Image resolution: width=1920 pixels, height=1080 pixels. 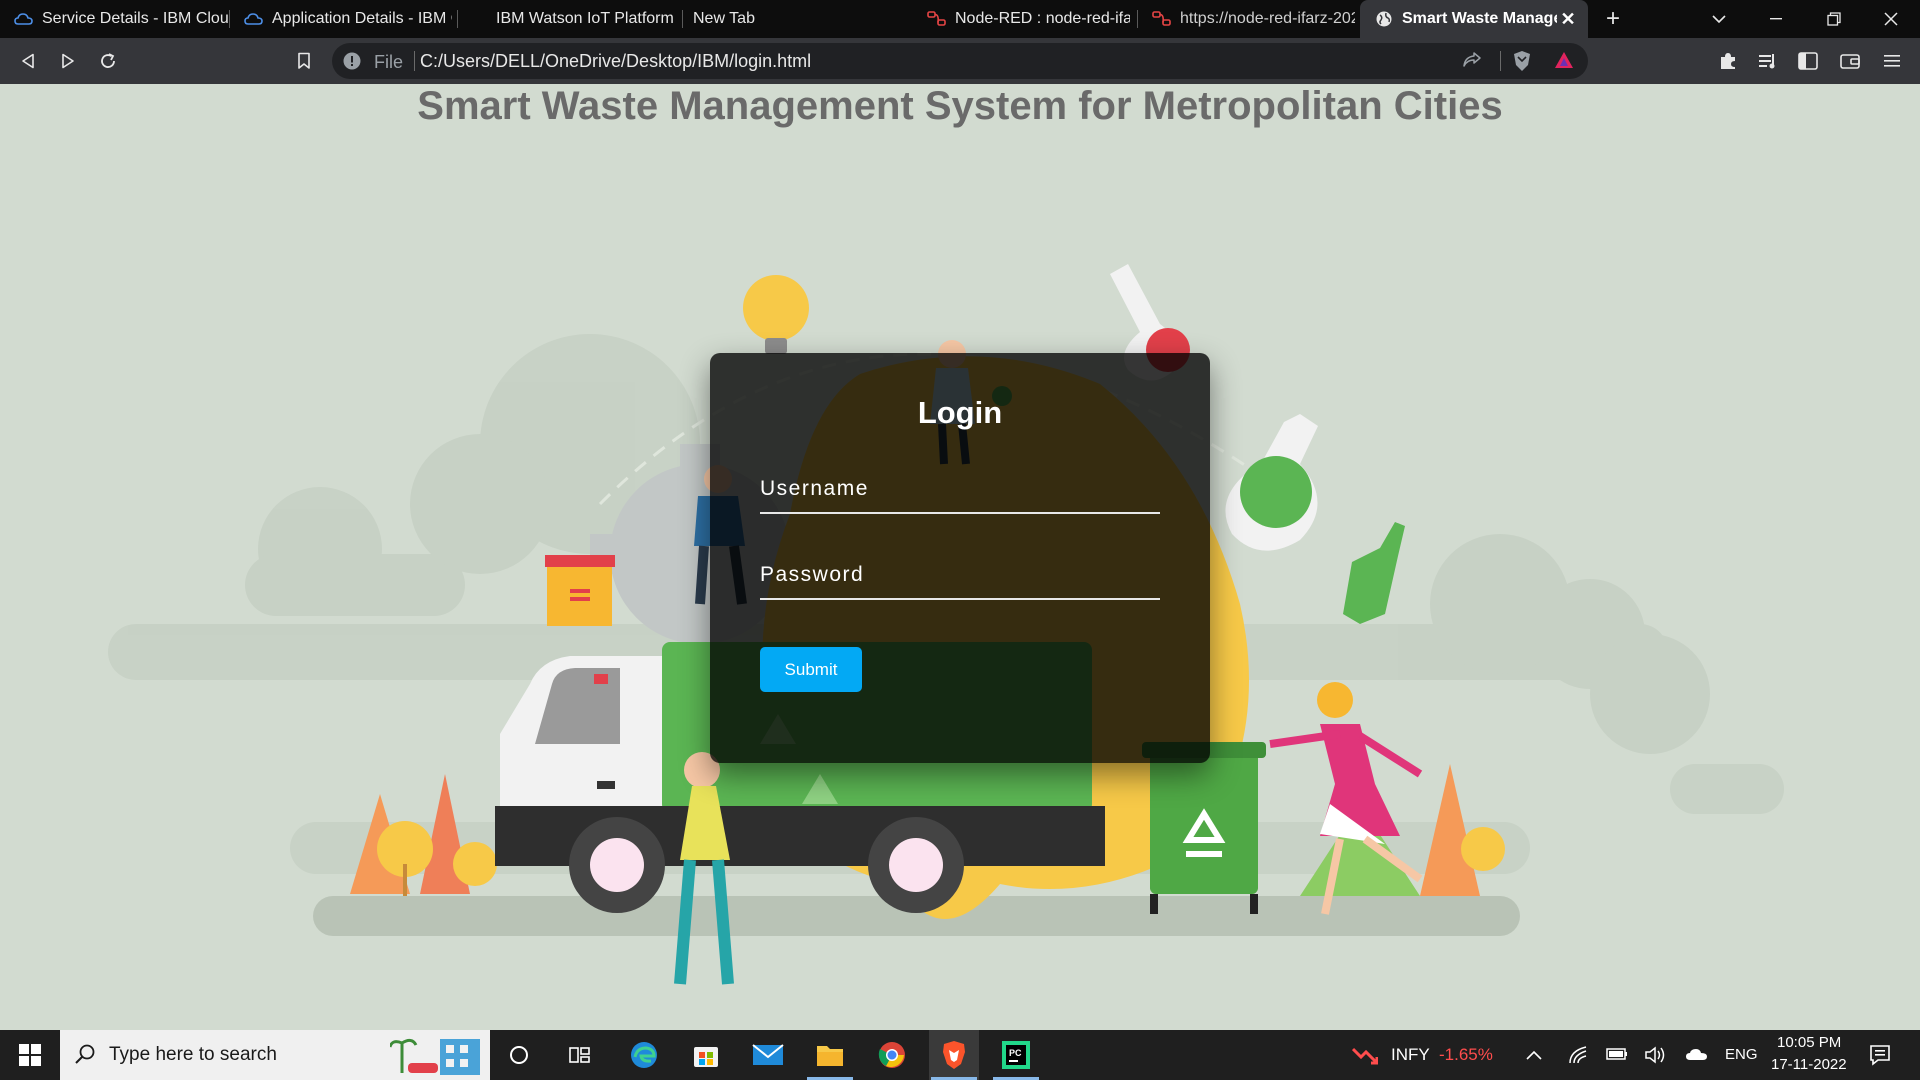 I want to click on taskbar-search-box: Type here to search, so click(x=275, y=1055).